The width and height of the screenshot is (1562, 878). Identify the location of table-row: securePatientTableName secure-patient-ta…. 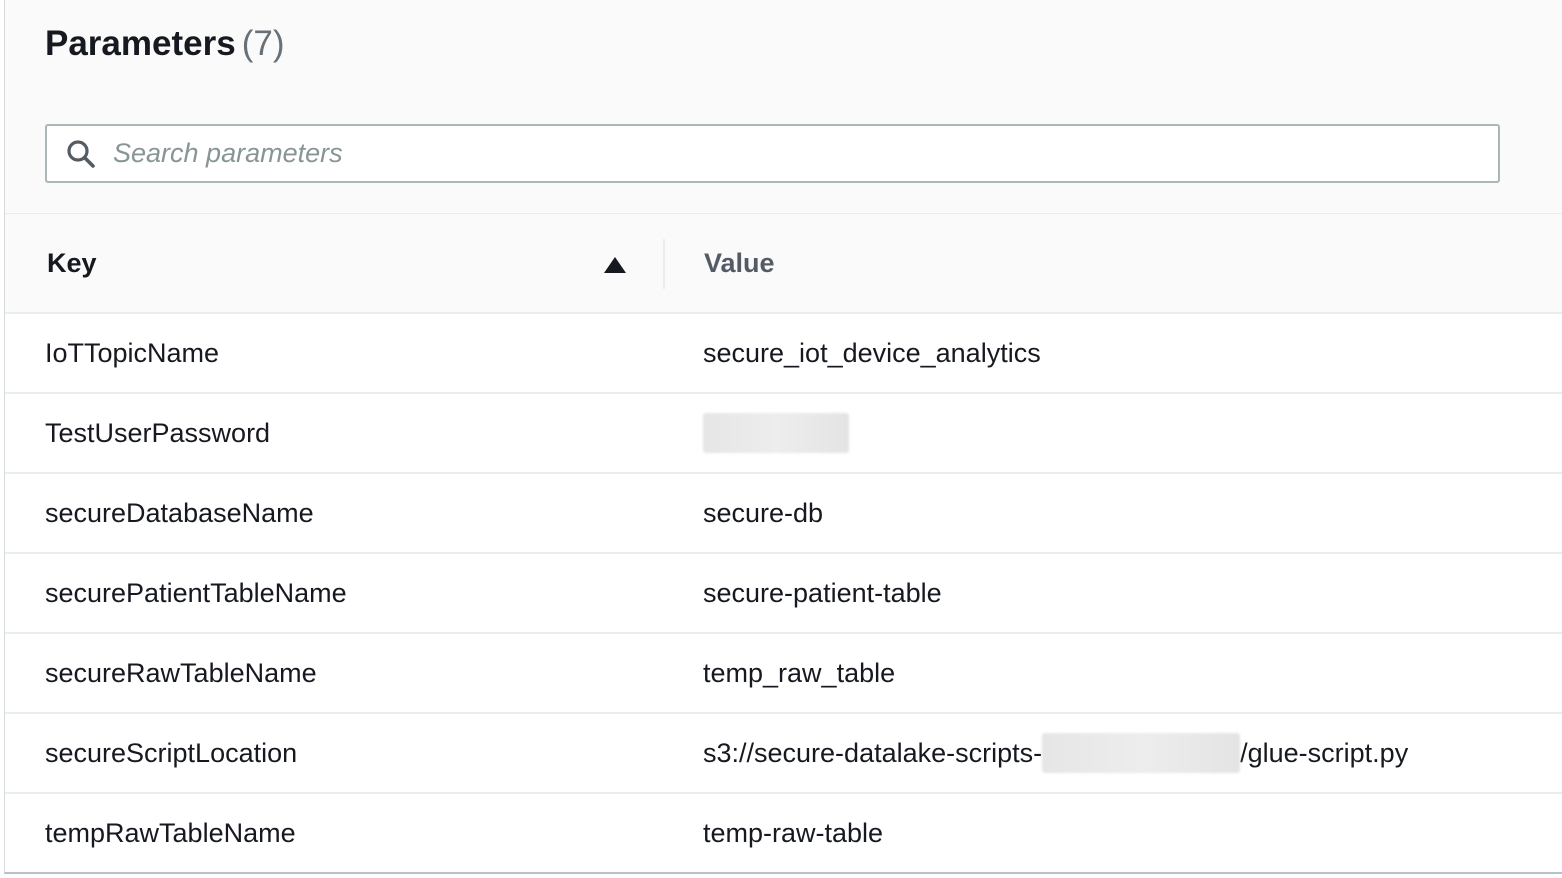
(783, 594).